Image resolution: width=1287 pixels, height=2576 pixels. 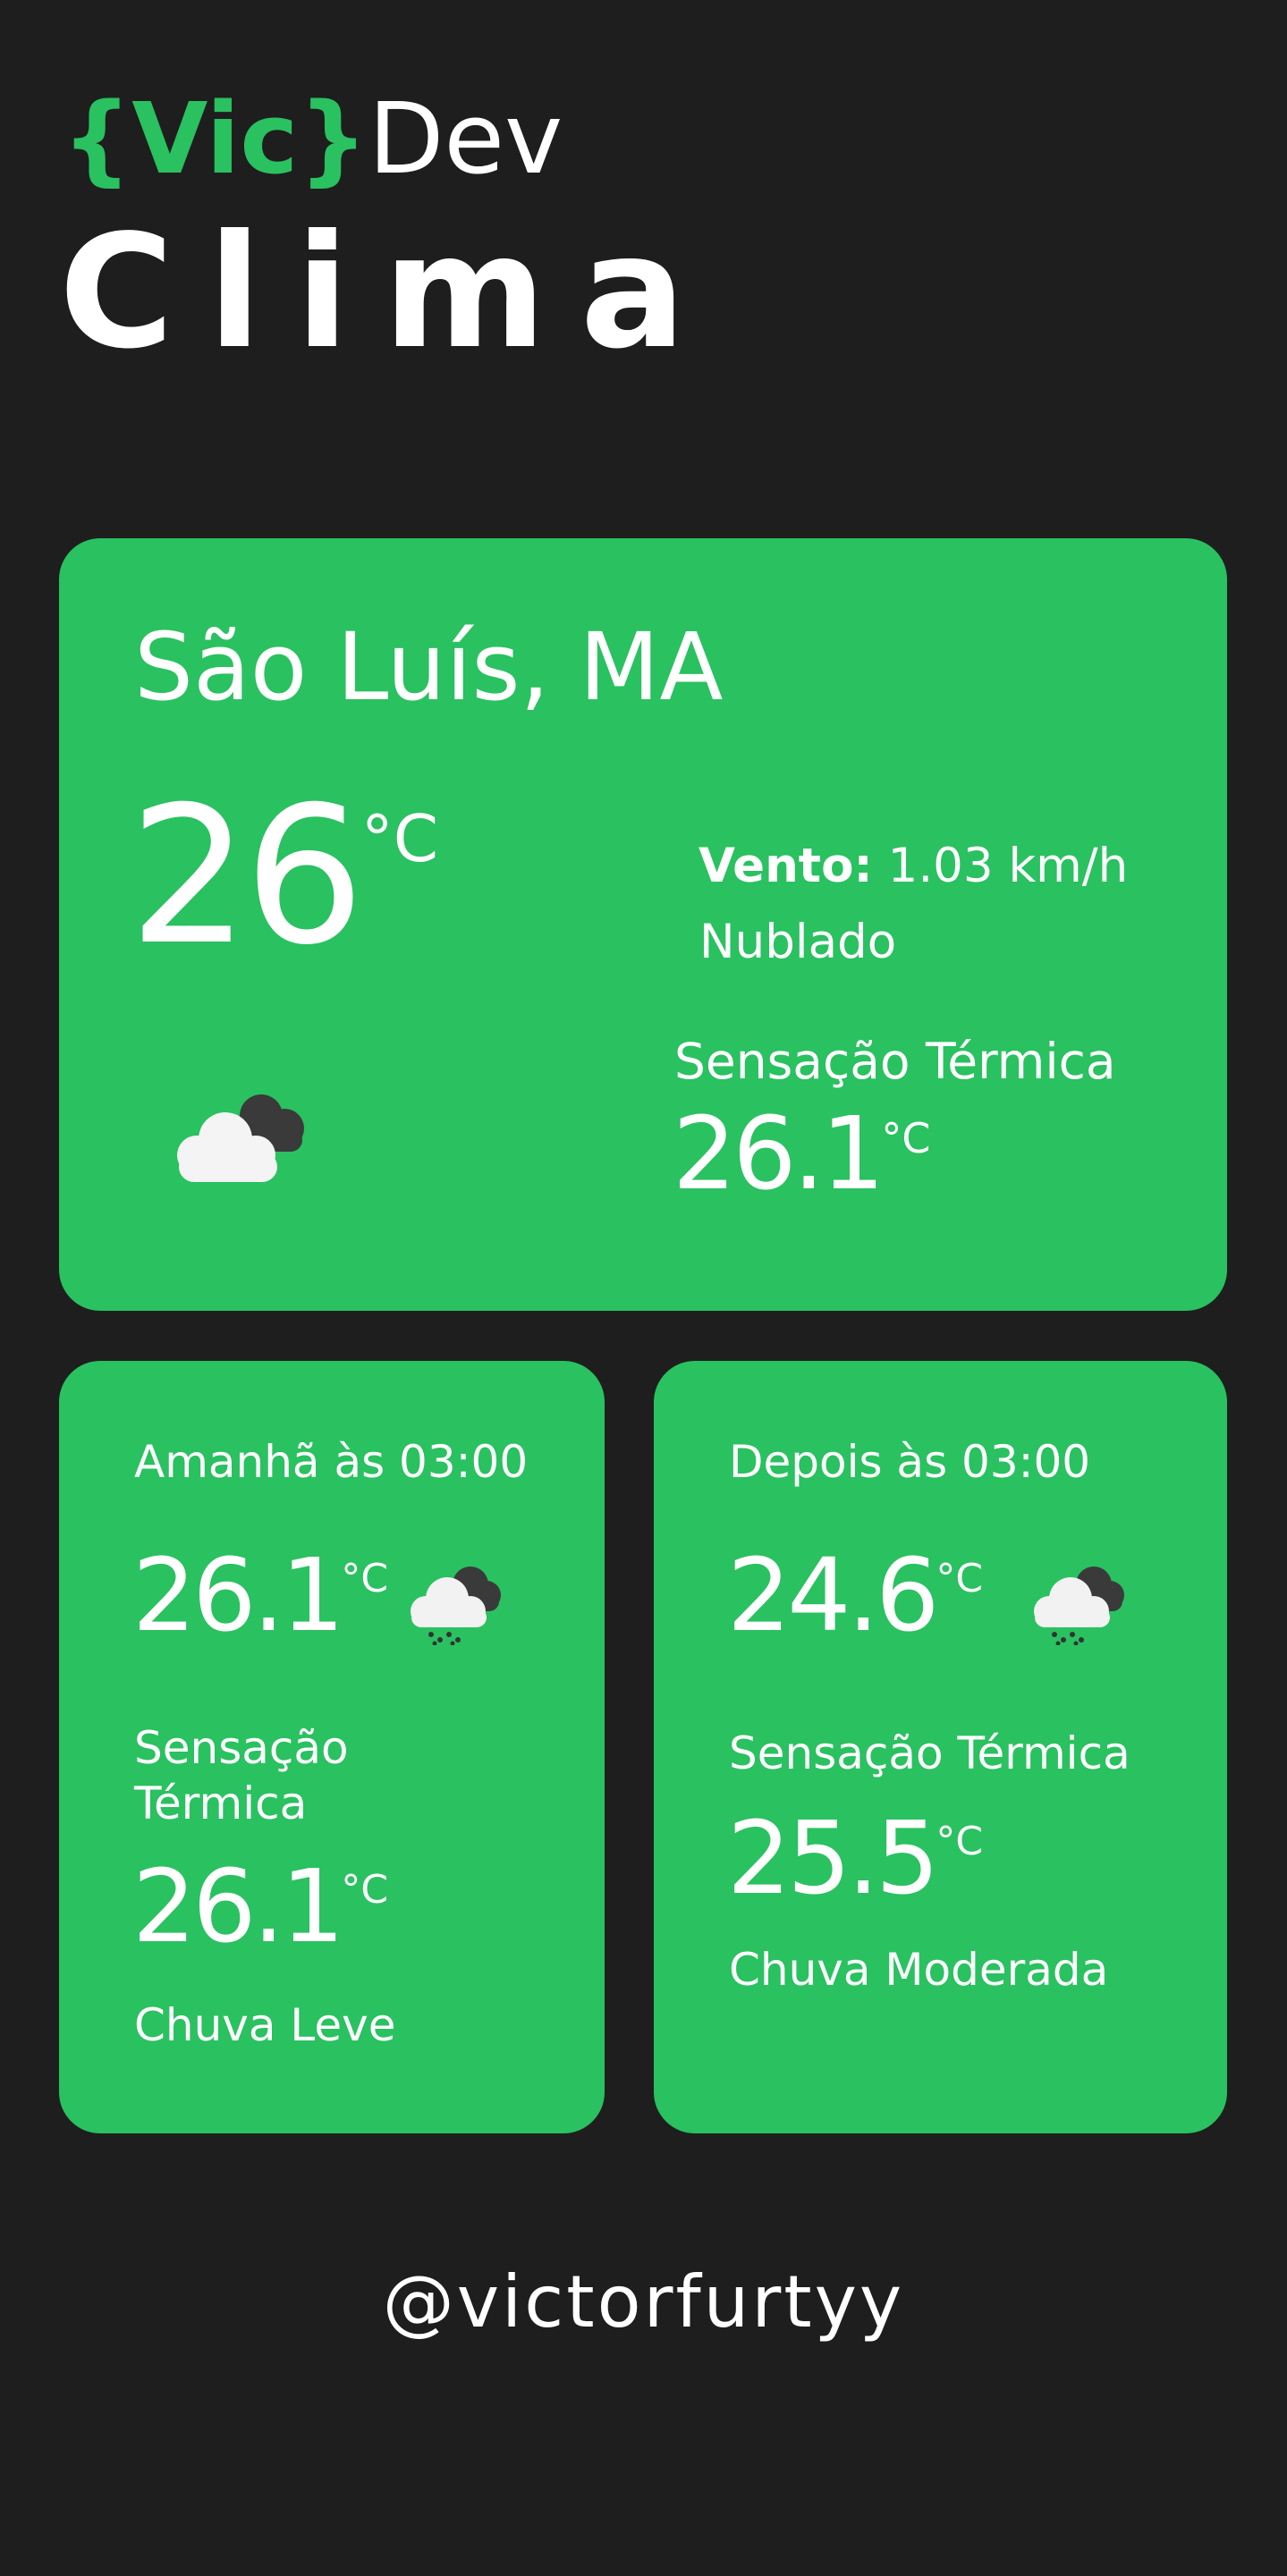 I want to click on forecast-feels-like-temperature: 25.5°C, so click(x=855, y=1859).